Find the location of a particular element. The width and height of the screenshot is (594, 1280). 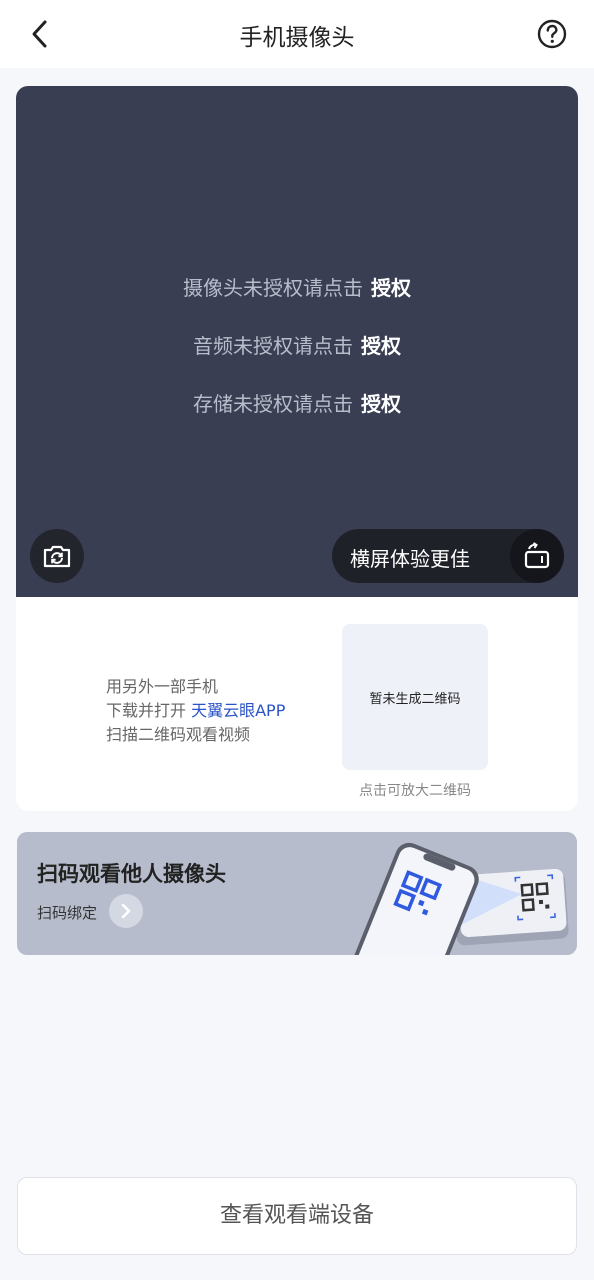

switch-camera-button is located at coordinates (57, 556).